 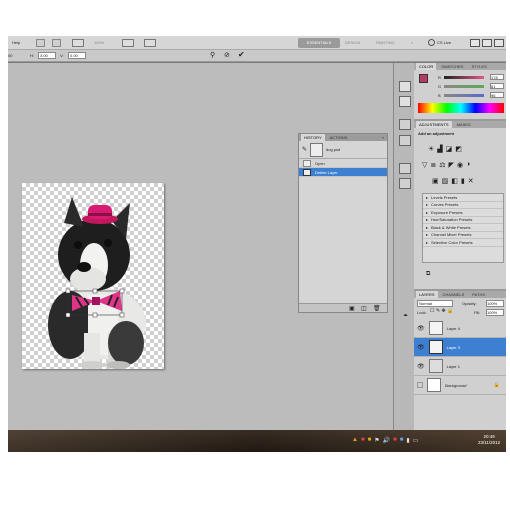 What do you see at coordinates (377, 308) in the screenshot?
I see `trash-icon: 🗑` at bounding box center [377, 308].